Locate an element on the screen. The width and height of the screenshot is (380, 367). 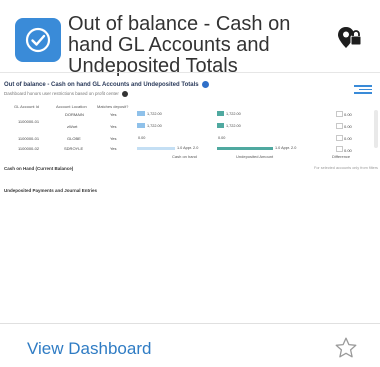
checkmark-circle-icon is located at coordinates (38, 40).